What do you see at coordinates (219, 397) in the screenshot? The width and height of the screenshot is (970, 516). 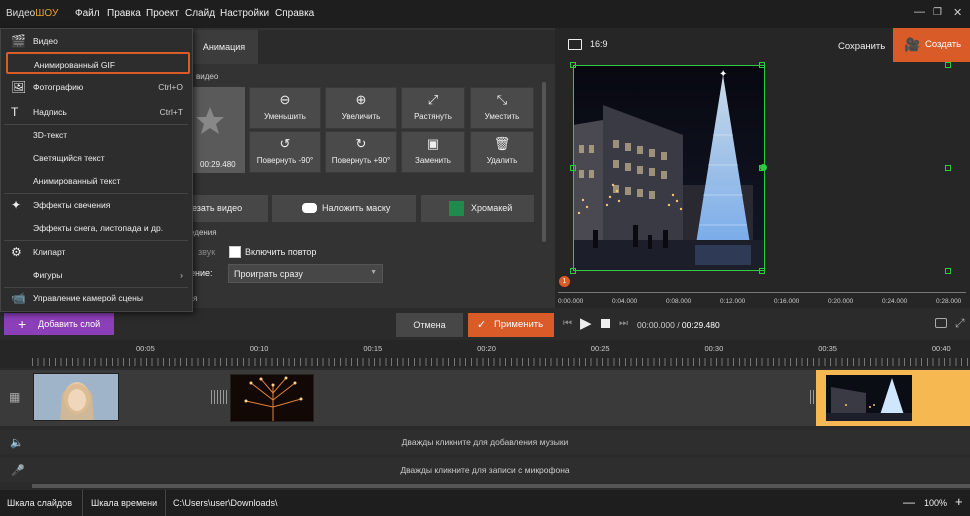 I see `transition-marker` at bounding box center [219, 397].